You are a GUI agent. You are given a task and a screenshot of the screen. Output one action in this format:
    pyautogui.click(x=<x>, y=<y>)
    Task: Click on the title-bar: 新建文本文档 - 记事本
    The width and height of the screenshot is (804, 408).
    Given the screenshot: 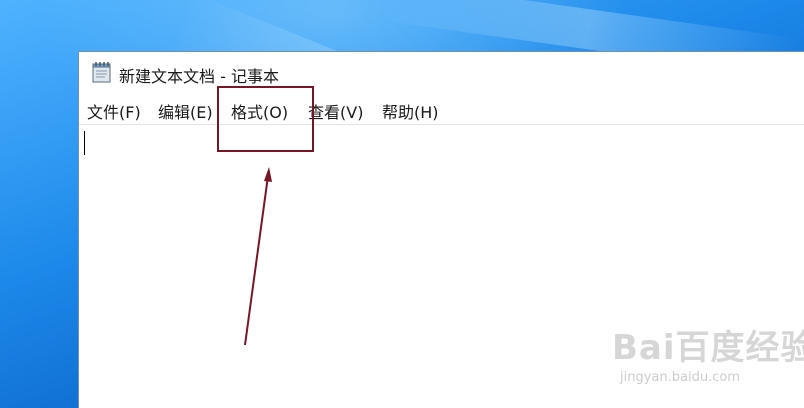 What is the action you would take?
    pyautogui.click(x=441, y=73)
    